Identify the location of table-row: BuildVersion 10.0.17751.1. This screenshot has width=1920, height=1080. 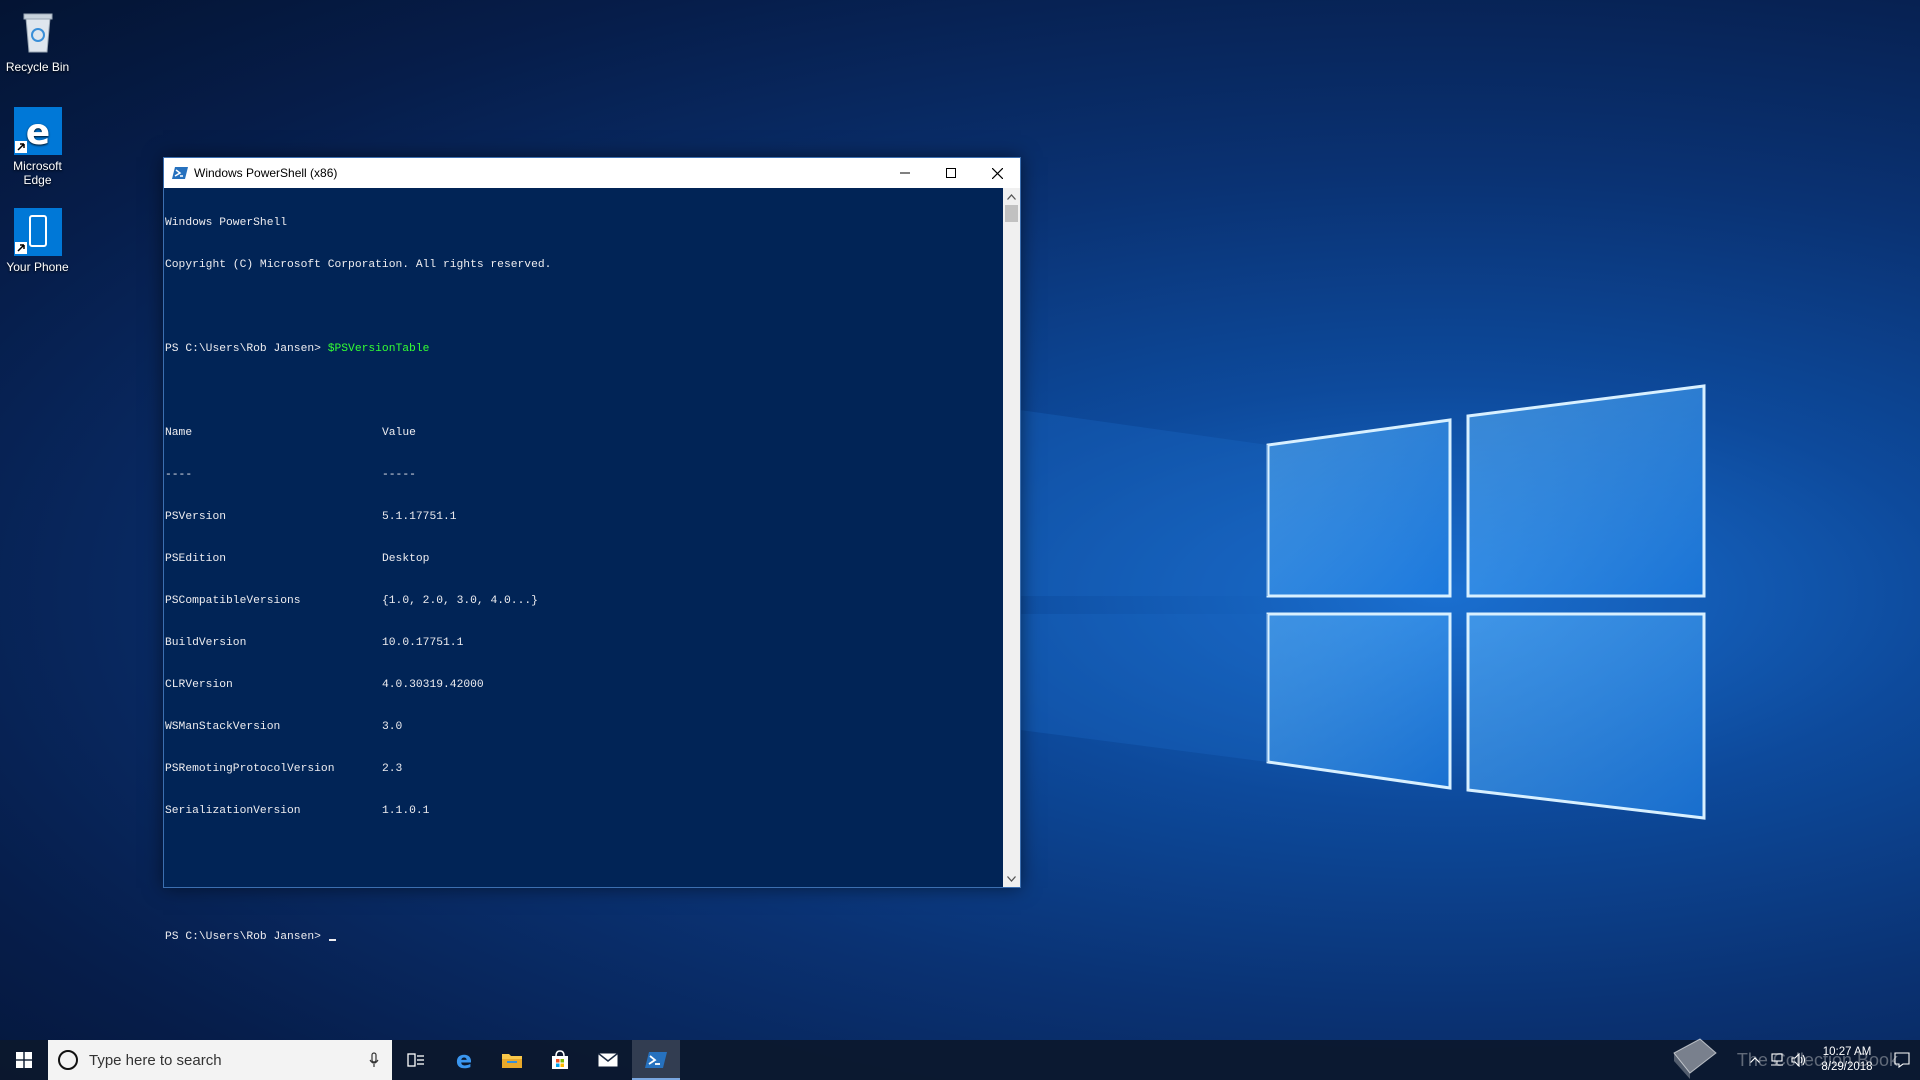
(584, 643).